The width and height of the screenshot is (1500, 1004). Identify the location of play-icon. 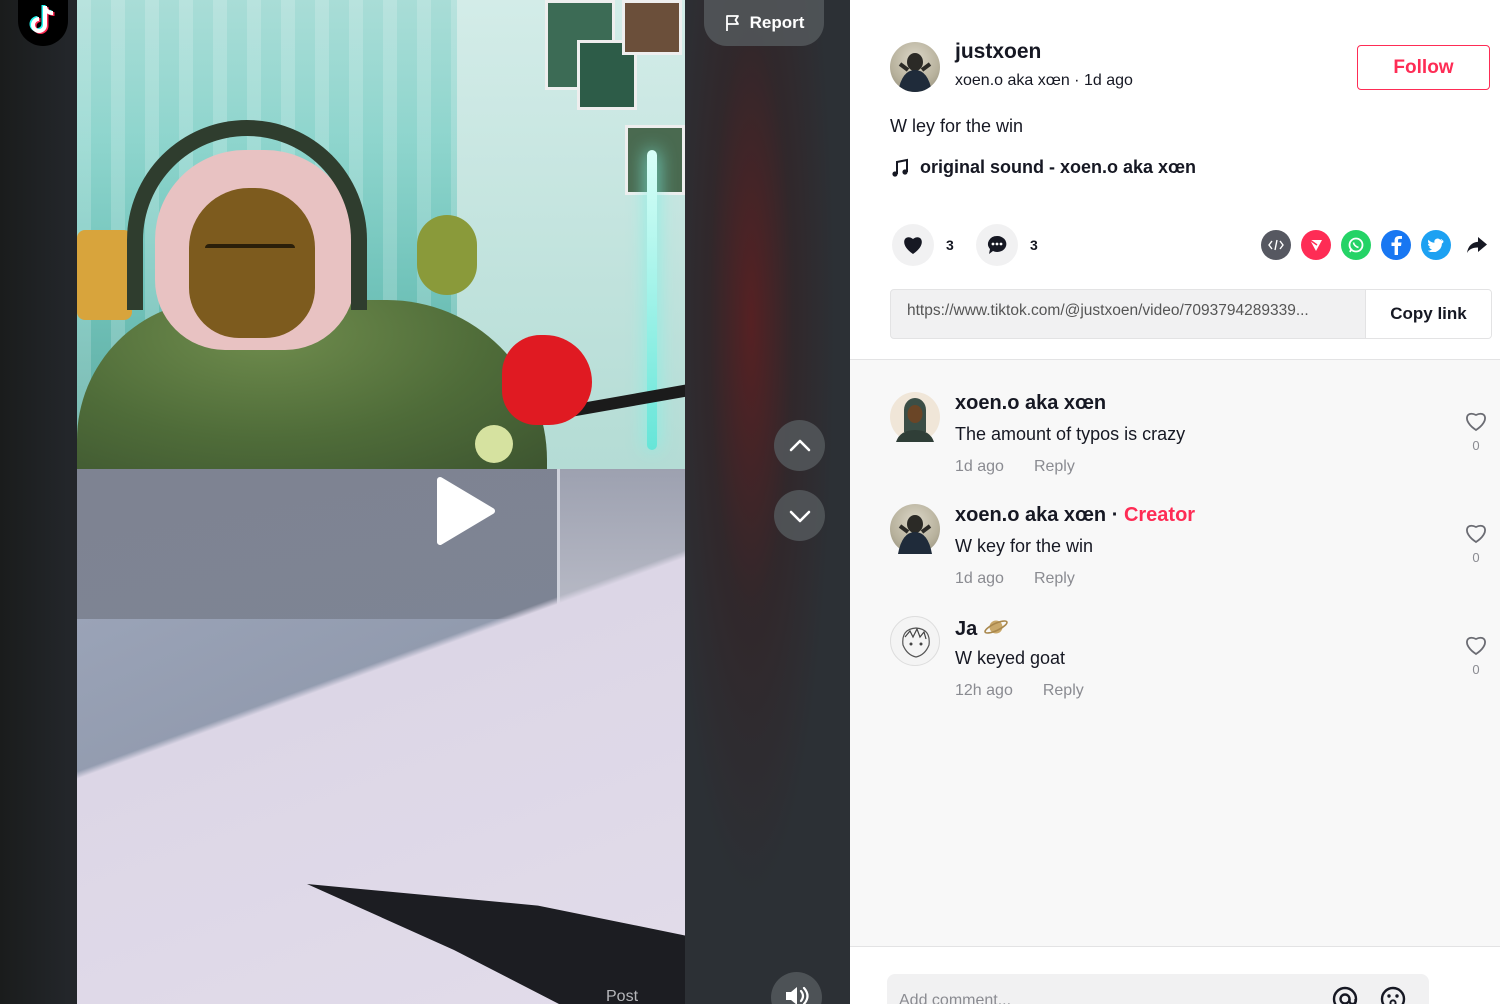
(465, 511).